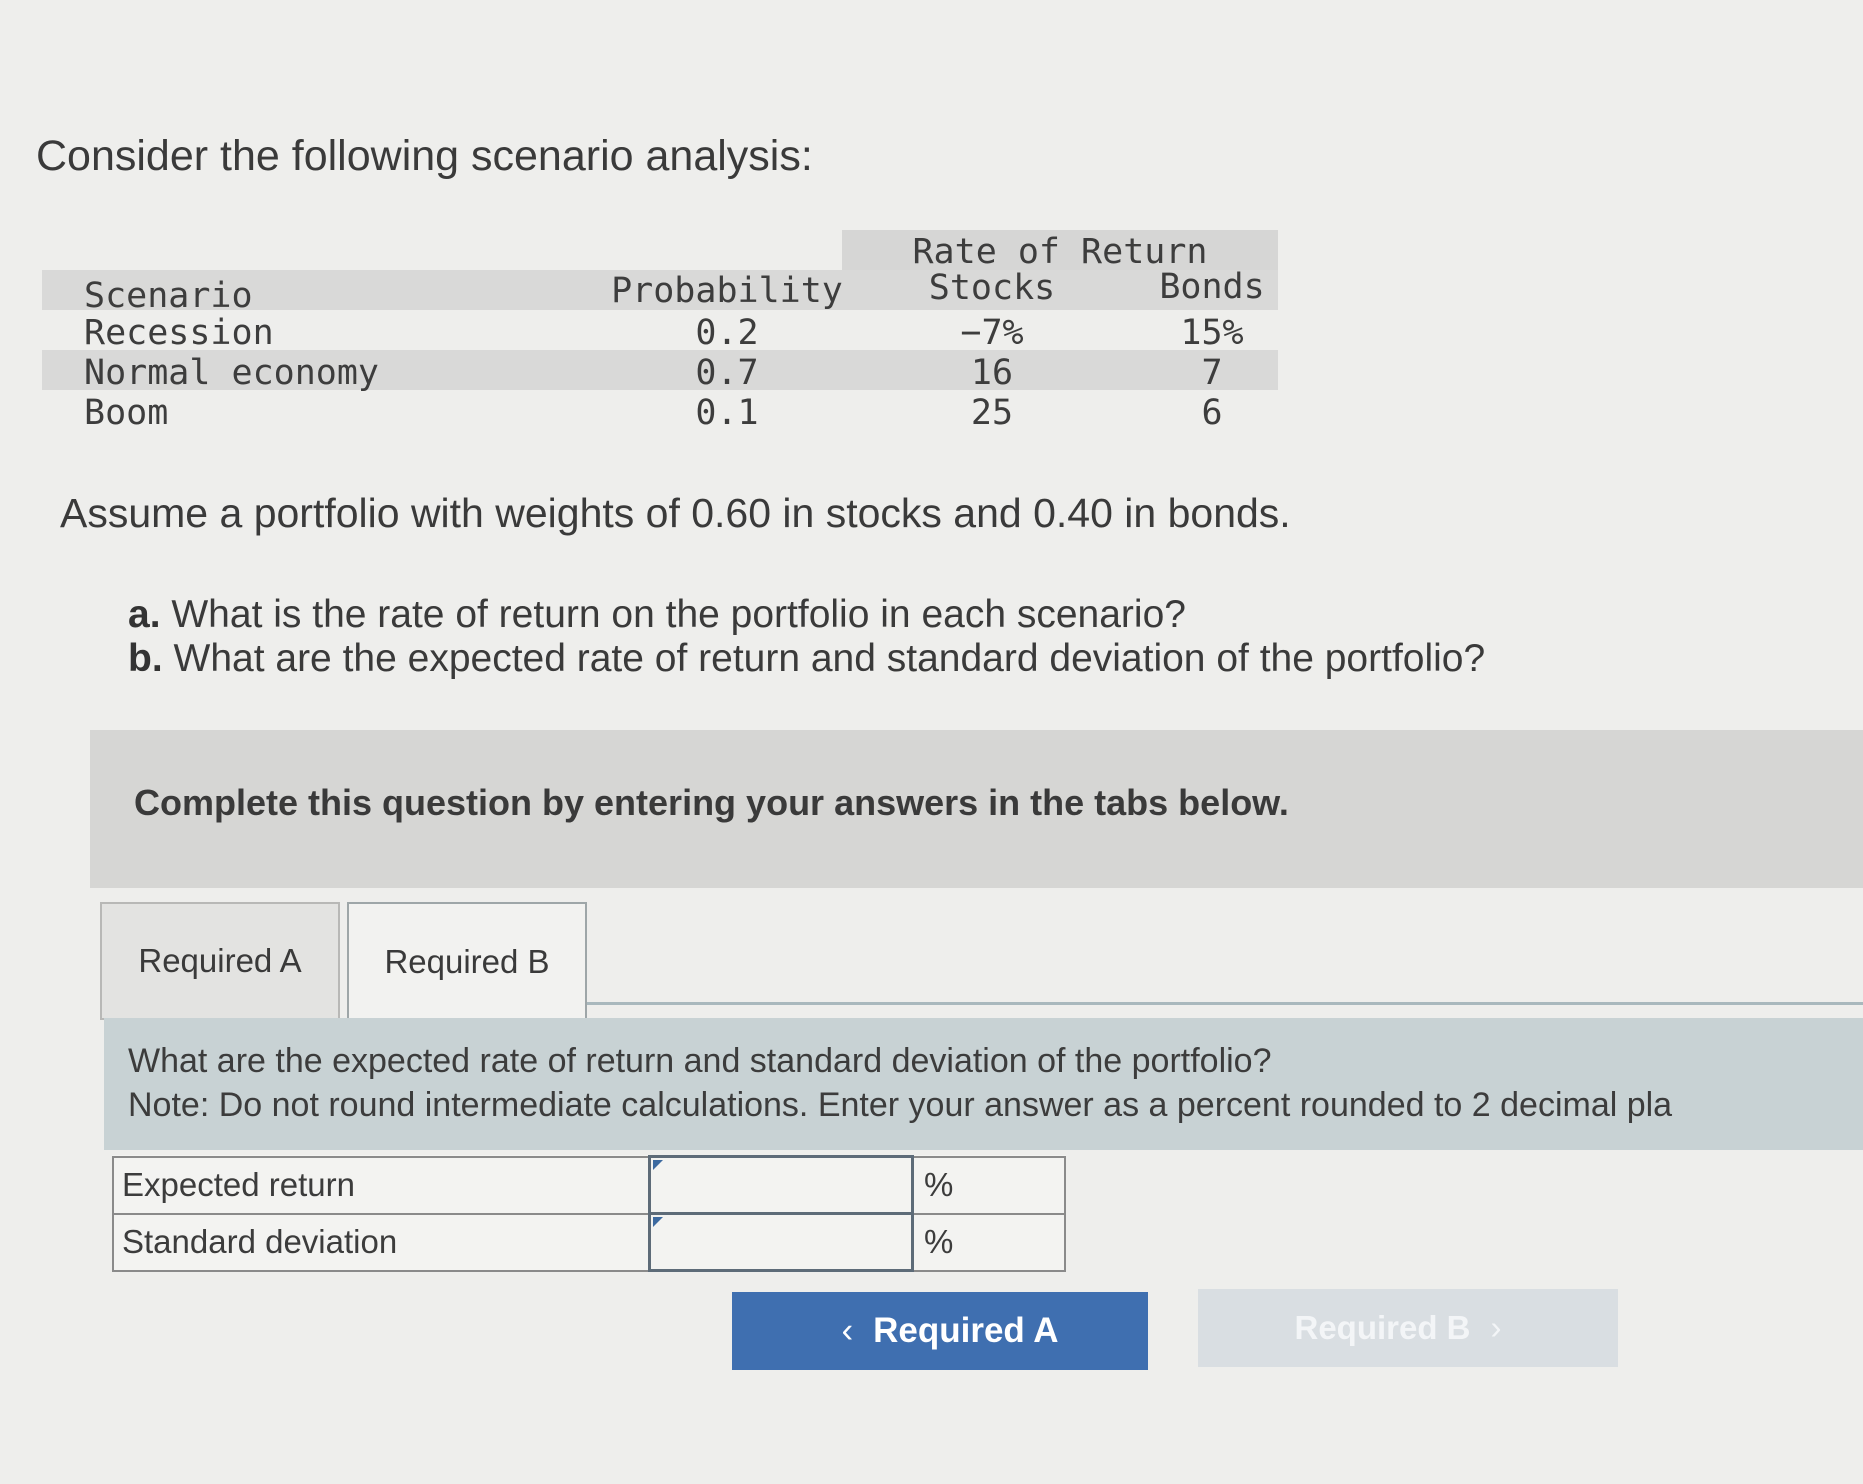 The width and height of the screenshot is (1863, 1484). I want to click on cell-probability: 0.7, so click(727, 373).